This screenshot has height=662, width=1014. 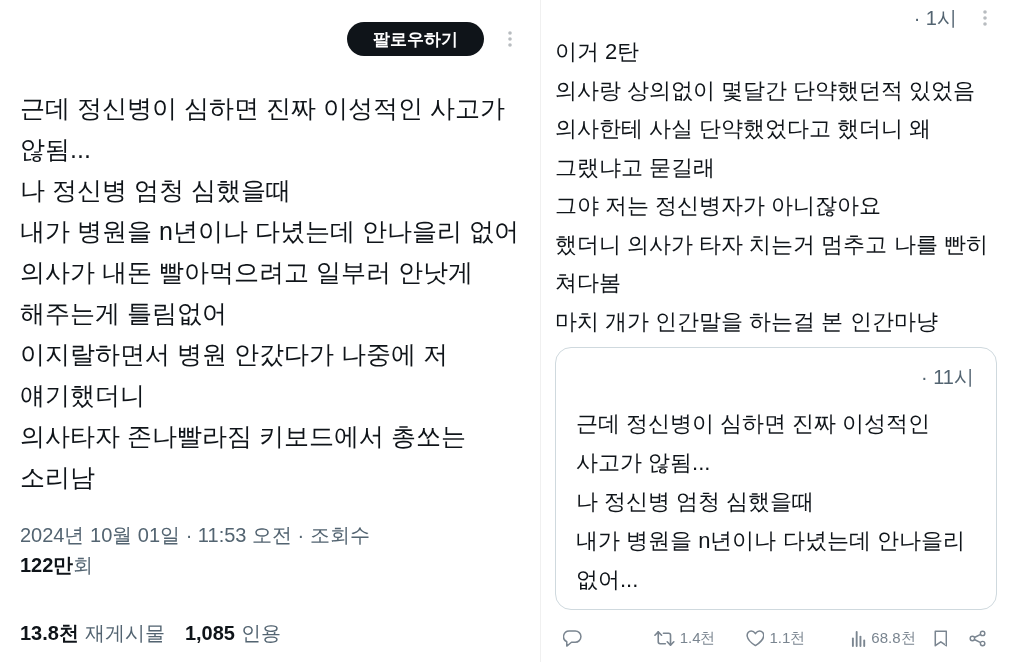 I want to click on share-icon, so click(x=978, y=638).